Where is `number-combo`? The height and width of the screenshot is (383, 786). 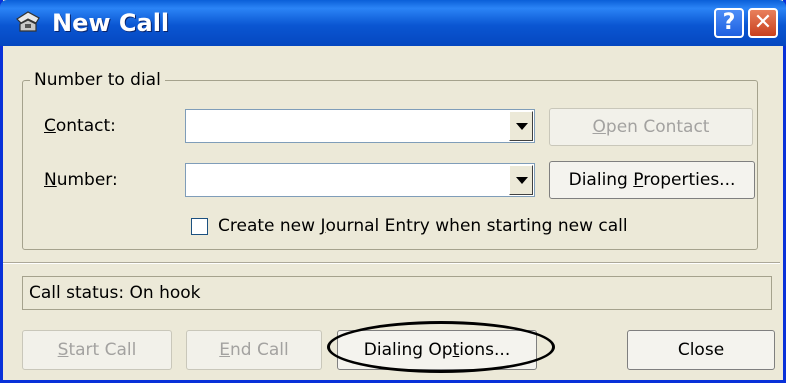
number-combo is located at coordinates (360, 180).